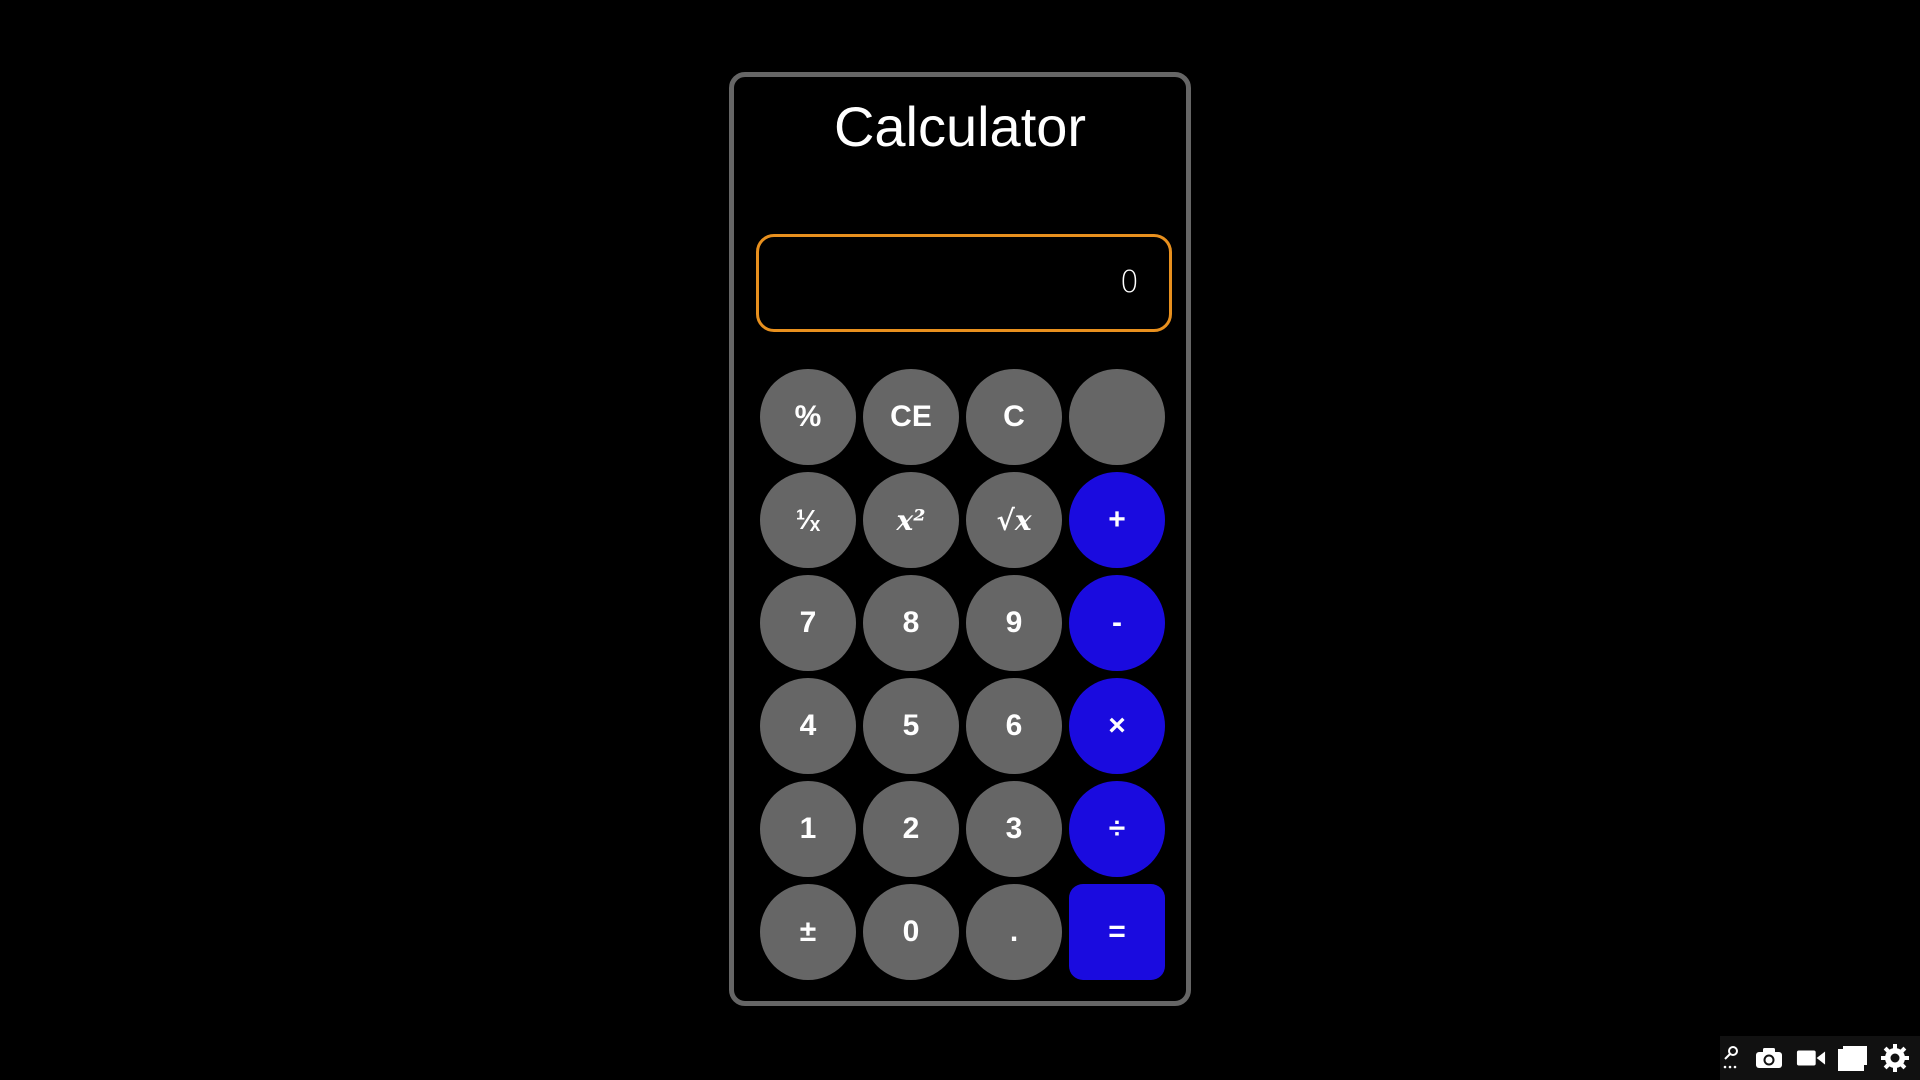 The height and width of the screenshot is (1080, 1920). What do you see at coordinates (1117, 623) in the screenshot?
I see `subtract-button: -` at bounding box center [1117, 623].